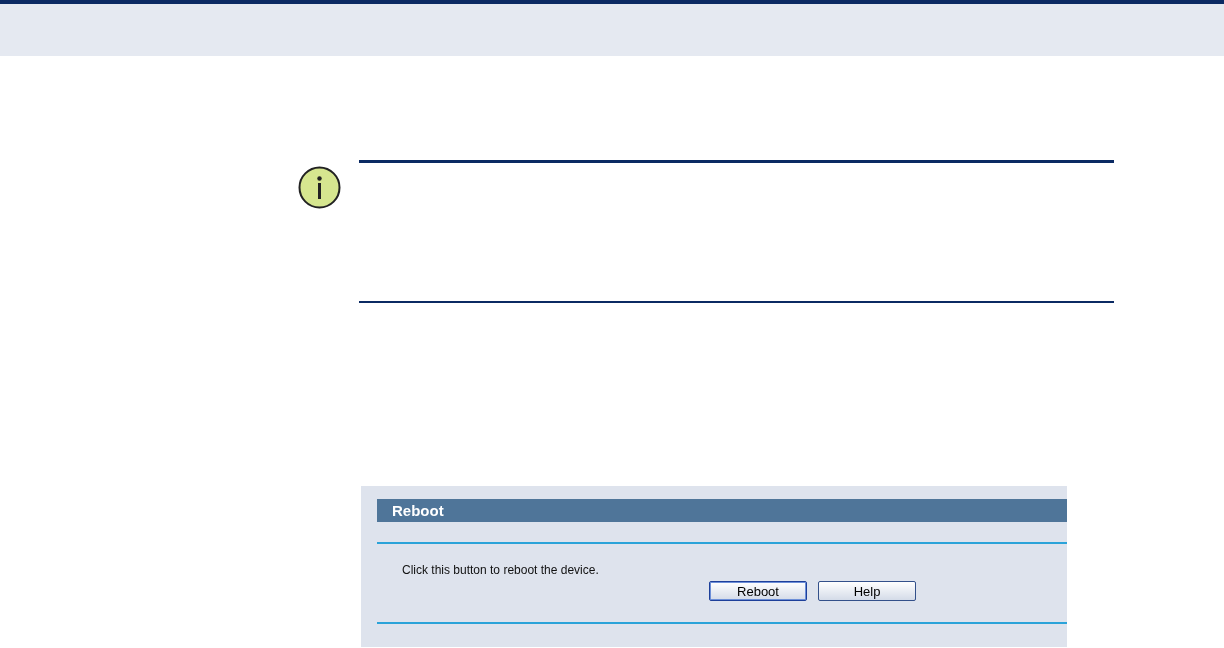 This screenshot has width=1224, height=648. I want to click on help-button: Help, so click(867, 591).